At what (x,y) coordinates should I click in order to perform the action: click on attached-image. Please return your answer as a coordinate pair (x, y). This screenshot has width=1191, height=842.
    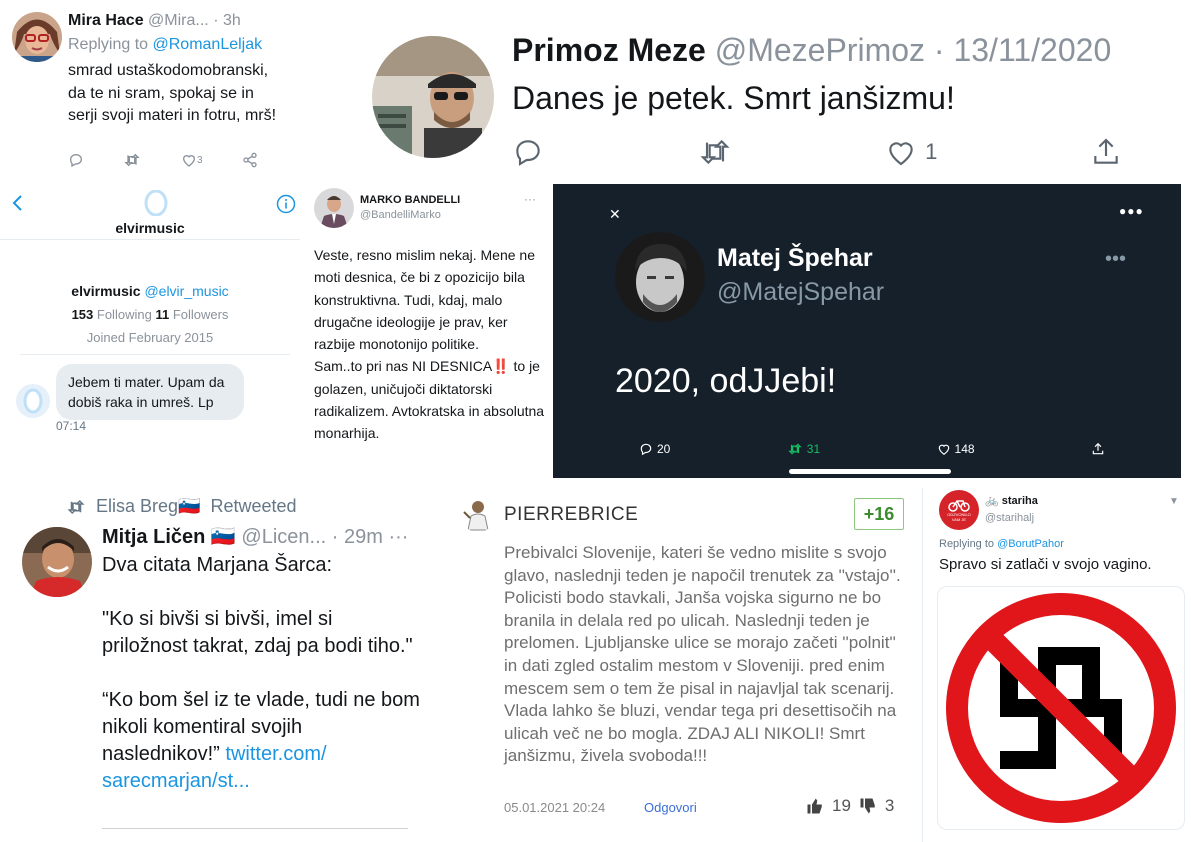
    Looking at the image, I should click on (1061, 708).